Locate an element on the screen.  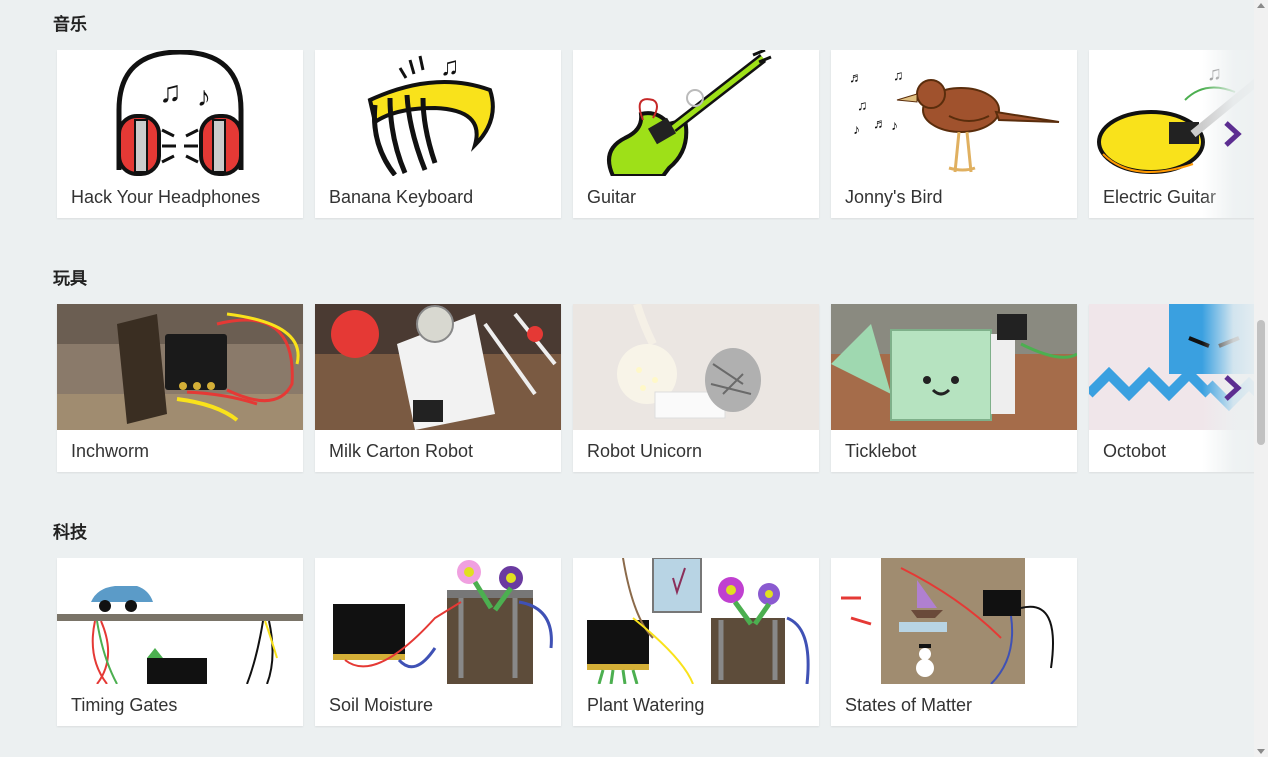
card-label: Timing Gates is located at coordinates (124, 705).